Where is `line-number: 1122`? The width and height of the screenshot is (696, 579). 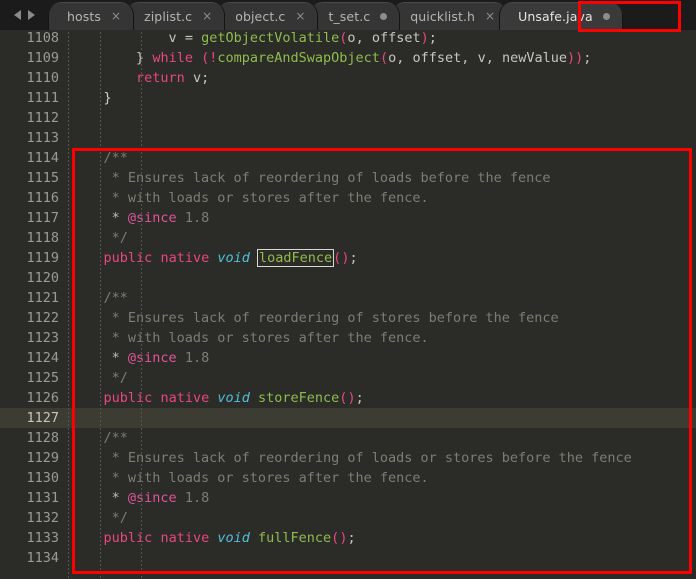 line-number: 1122 is located at coordinates (33, 318).